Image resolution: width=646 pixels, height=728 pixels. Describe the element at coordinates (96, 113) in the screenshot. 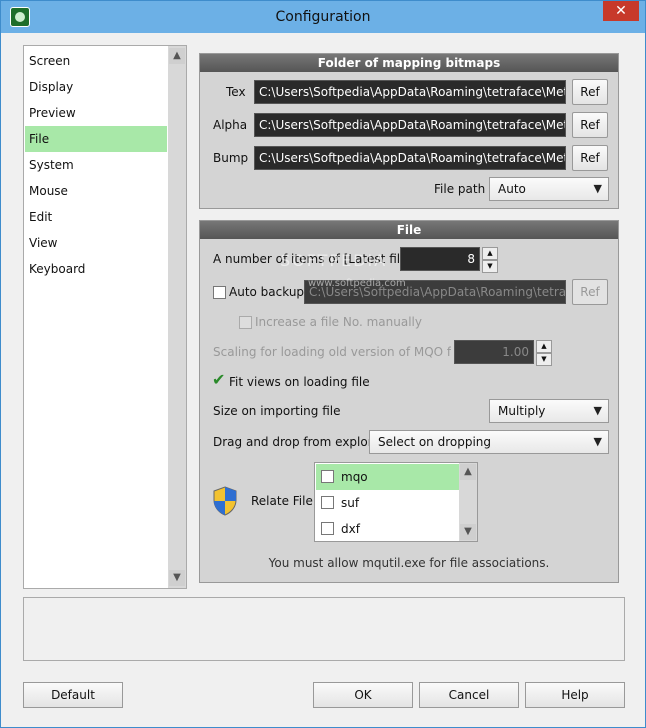

I see `sidebar-item-preview: Preview` at that location.